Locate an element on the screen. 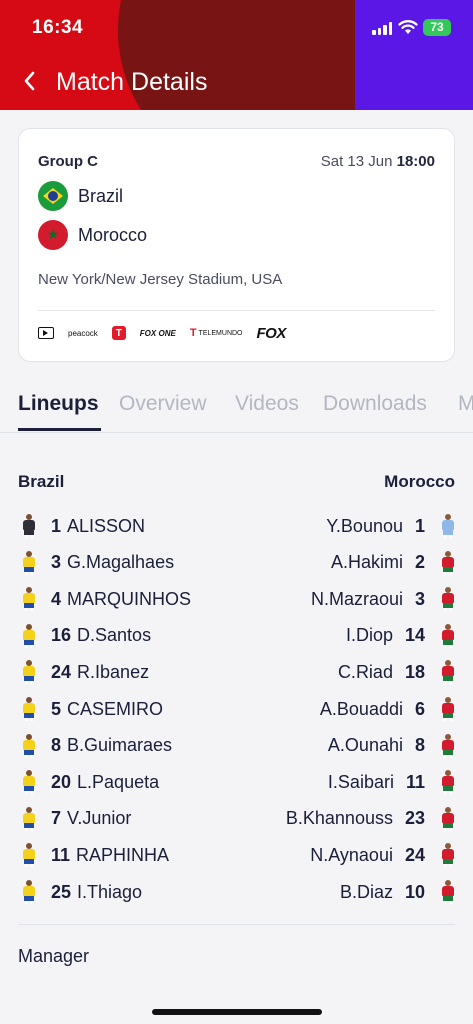  tab-downloads: Downloads is located at coordinates (375, 404).